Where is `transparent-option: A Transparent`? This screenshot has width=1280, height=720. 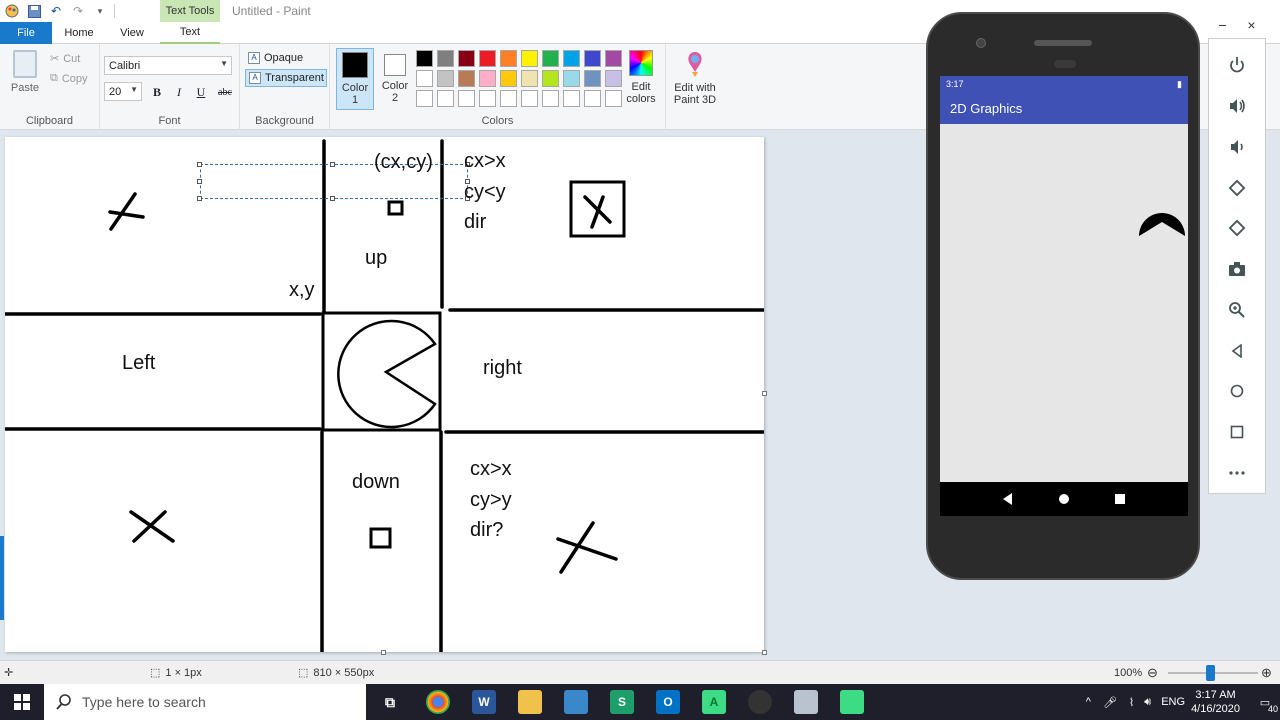
transparent-option: A Transparent is located at coordinates (286, 78).